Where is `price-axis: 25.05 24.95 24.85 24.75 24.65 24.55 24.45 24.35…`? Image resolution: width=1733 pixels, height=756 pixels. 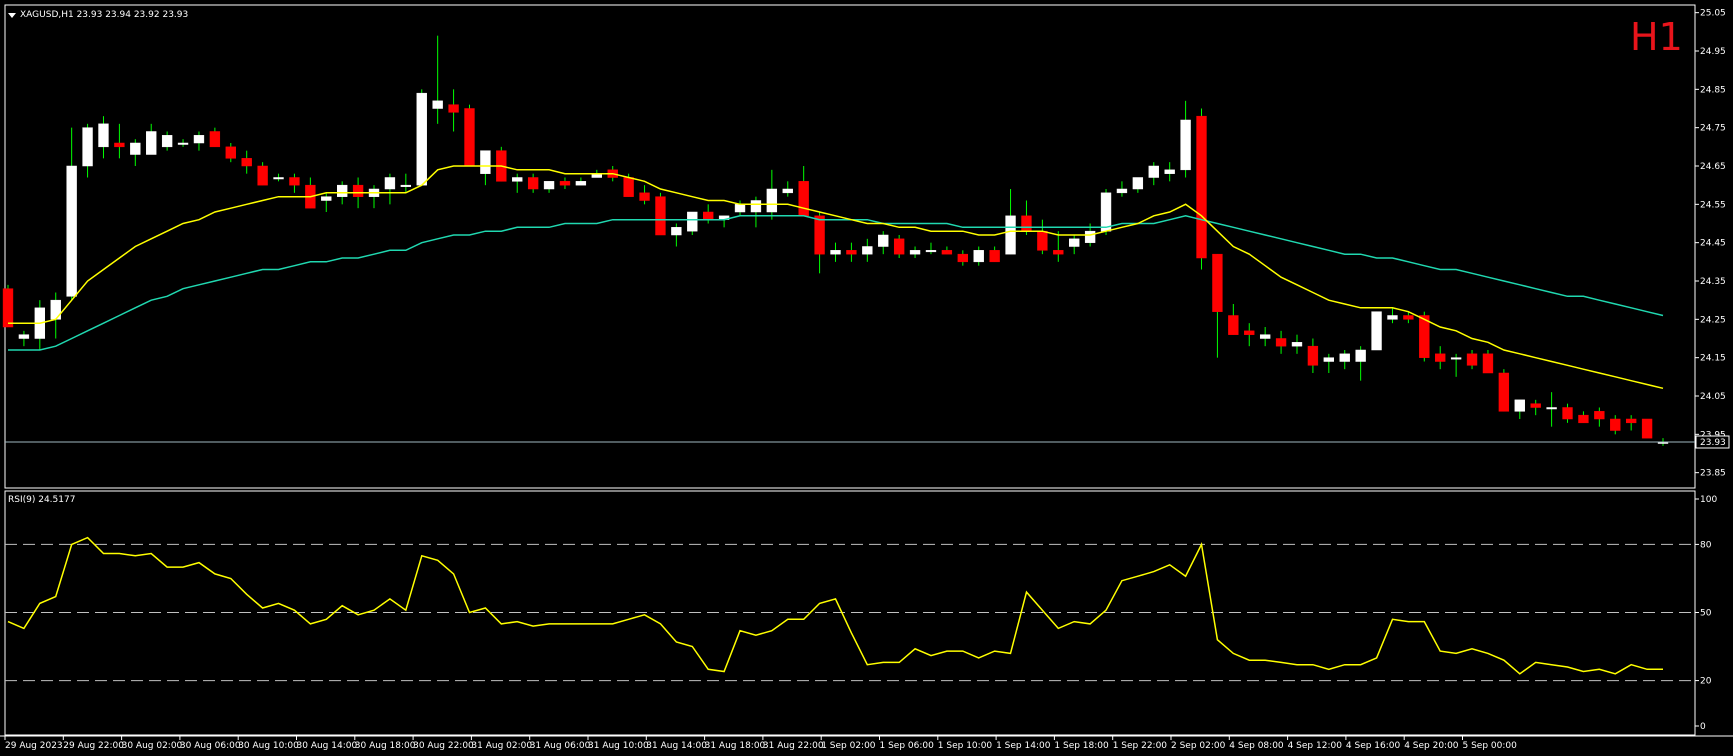 price-axis: 25.05 24.95 24.85 24.75 24.65 24.55 24.45 24.35… is located at coordinates (1710, 244).